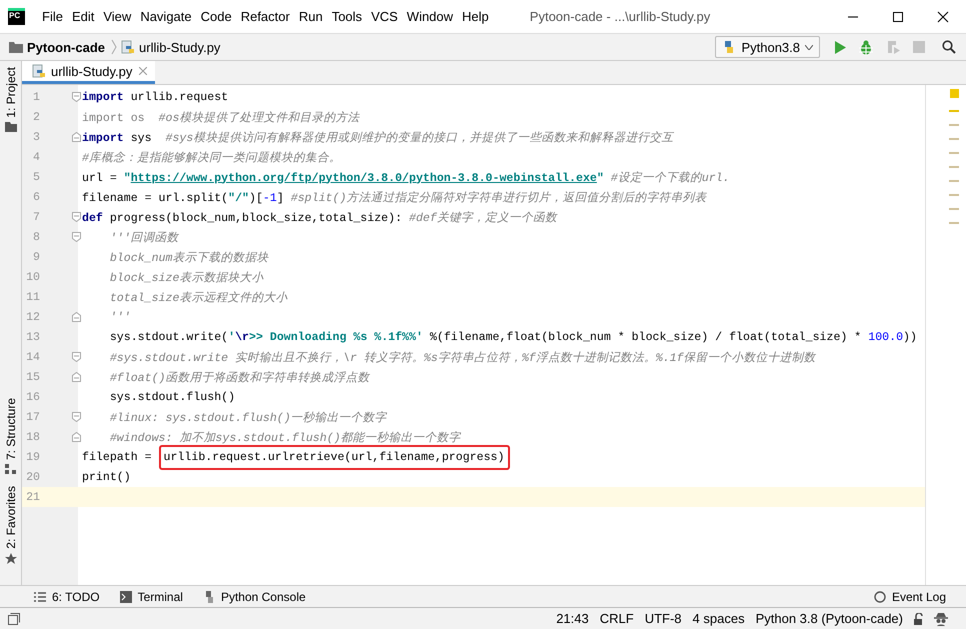  I want to click on menu-item: View, so click(117, 16).